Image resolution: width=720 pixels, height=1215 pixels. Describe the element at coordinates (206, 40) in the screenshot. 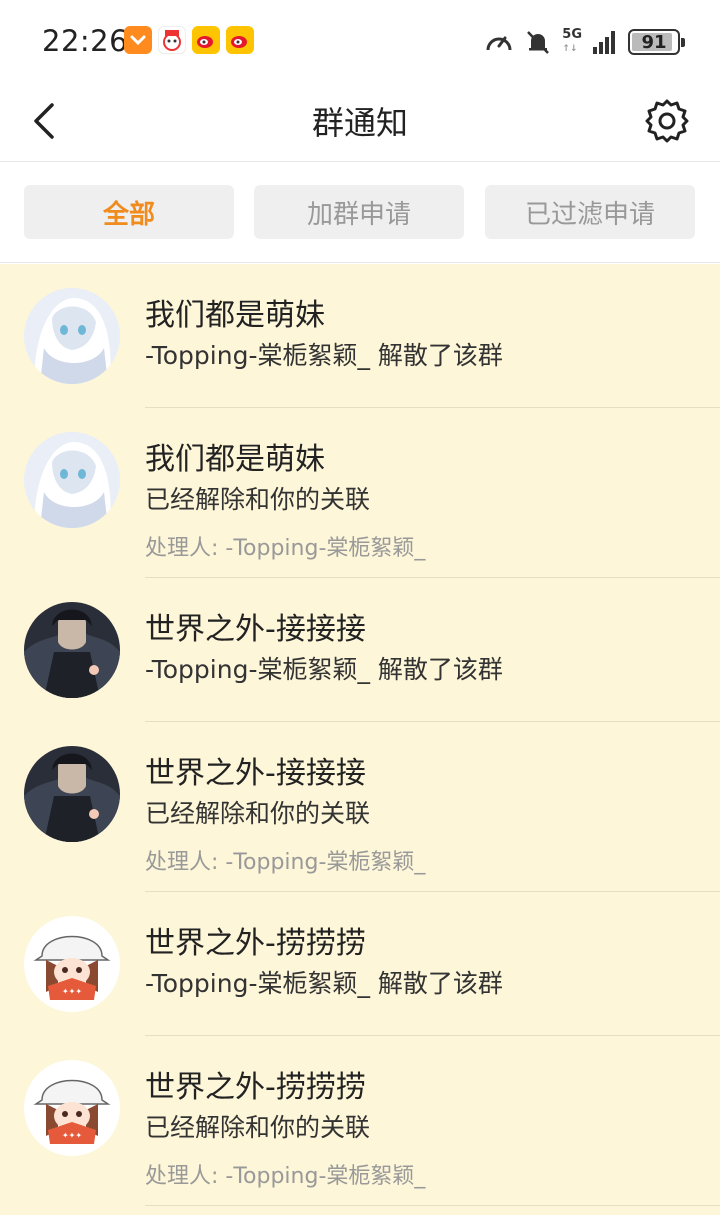

I see `weibo-notification-icon` at that location.